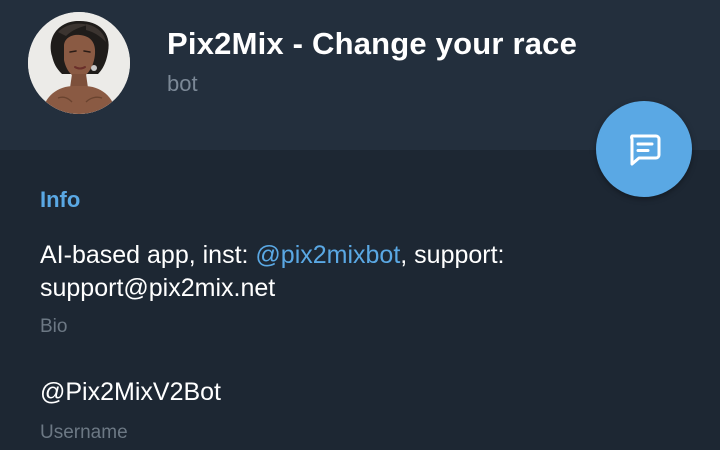  What do you see at coordinates (182, 83) in the screenshot?
I see `profile-subtitle: bot` at bounding box center [182, 83].